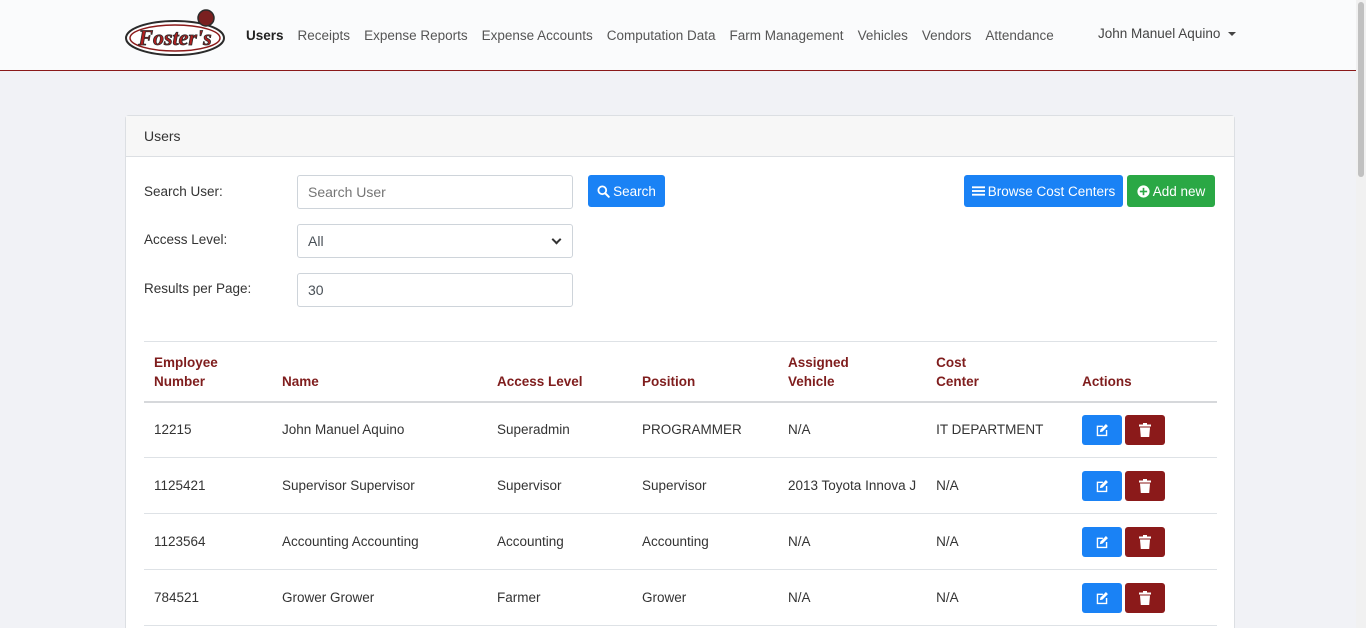  Describe the element at coordinates (1361, 314) in the screenshot. I see `page-scrollbar` at that location.